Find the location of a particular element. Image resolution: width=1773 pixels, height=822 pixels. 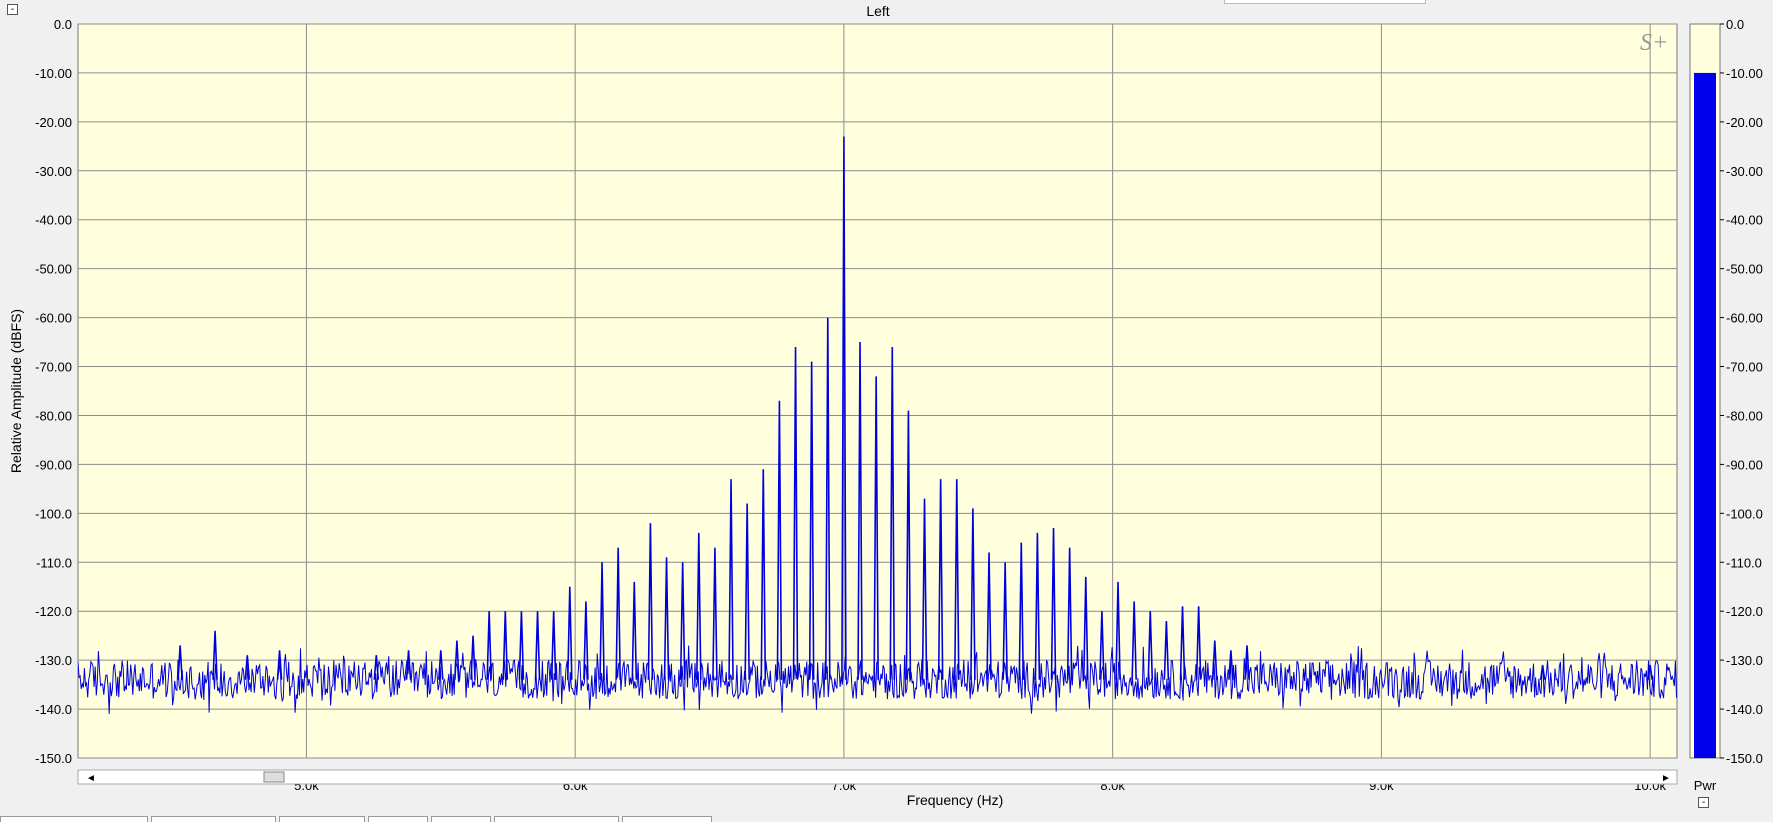

meter-level-fill is located at coordinates (1705, 415).